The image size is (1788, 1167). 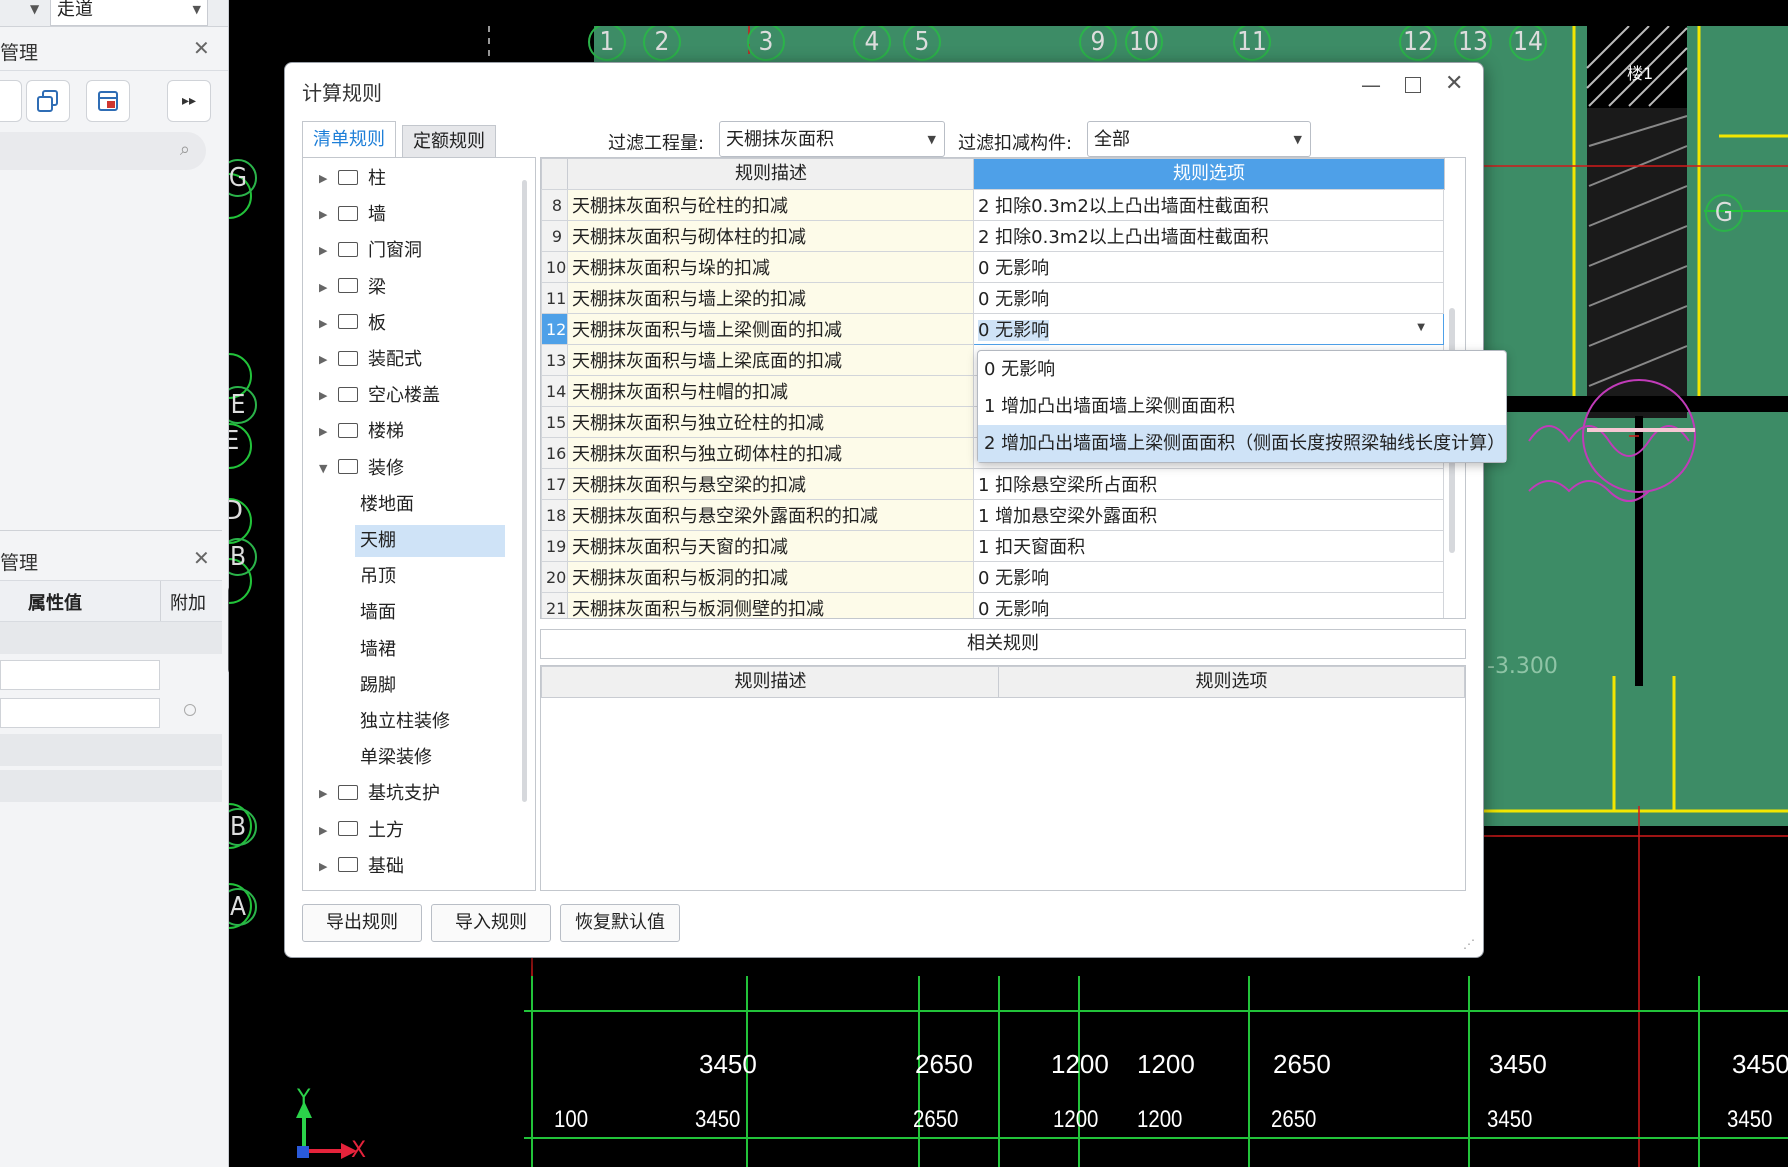 What do you see at coordinates (408, 432) in the screenshot?
I see `tree-item: ▶ 楼梯` at bounding box center [408, 432].